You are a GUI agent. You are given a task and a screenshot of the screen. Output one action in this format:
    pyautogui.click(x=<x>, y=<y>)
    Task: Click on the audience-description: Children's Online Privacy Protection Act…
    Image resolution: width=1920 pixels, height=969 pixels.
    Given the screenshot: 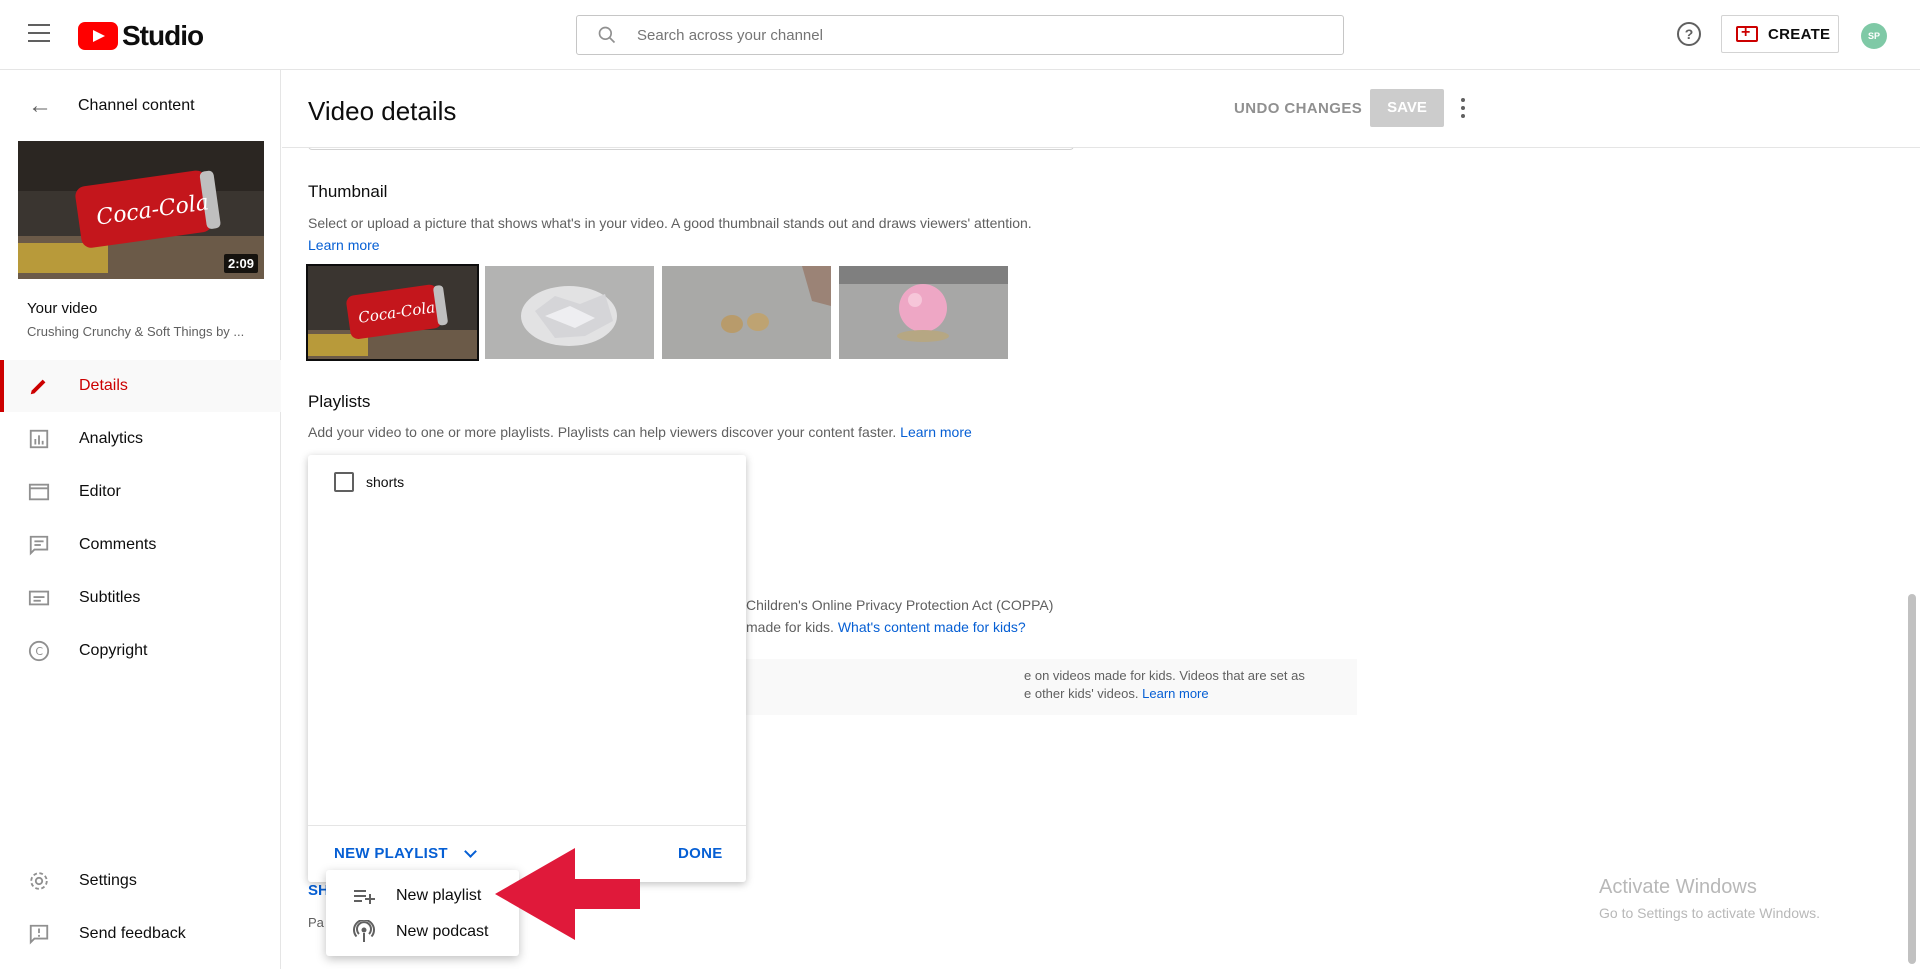 What is the action you would take?
    pyautogui.click(x=900, y=616)
    